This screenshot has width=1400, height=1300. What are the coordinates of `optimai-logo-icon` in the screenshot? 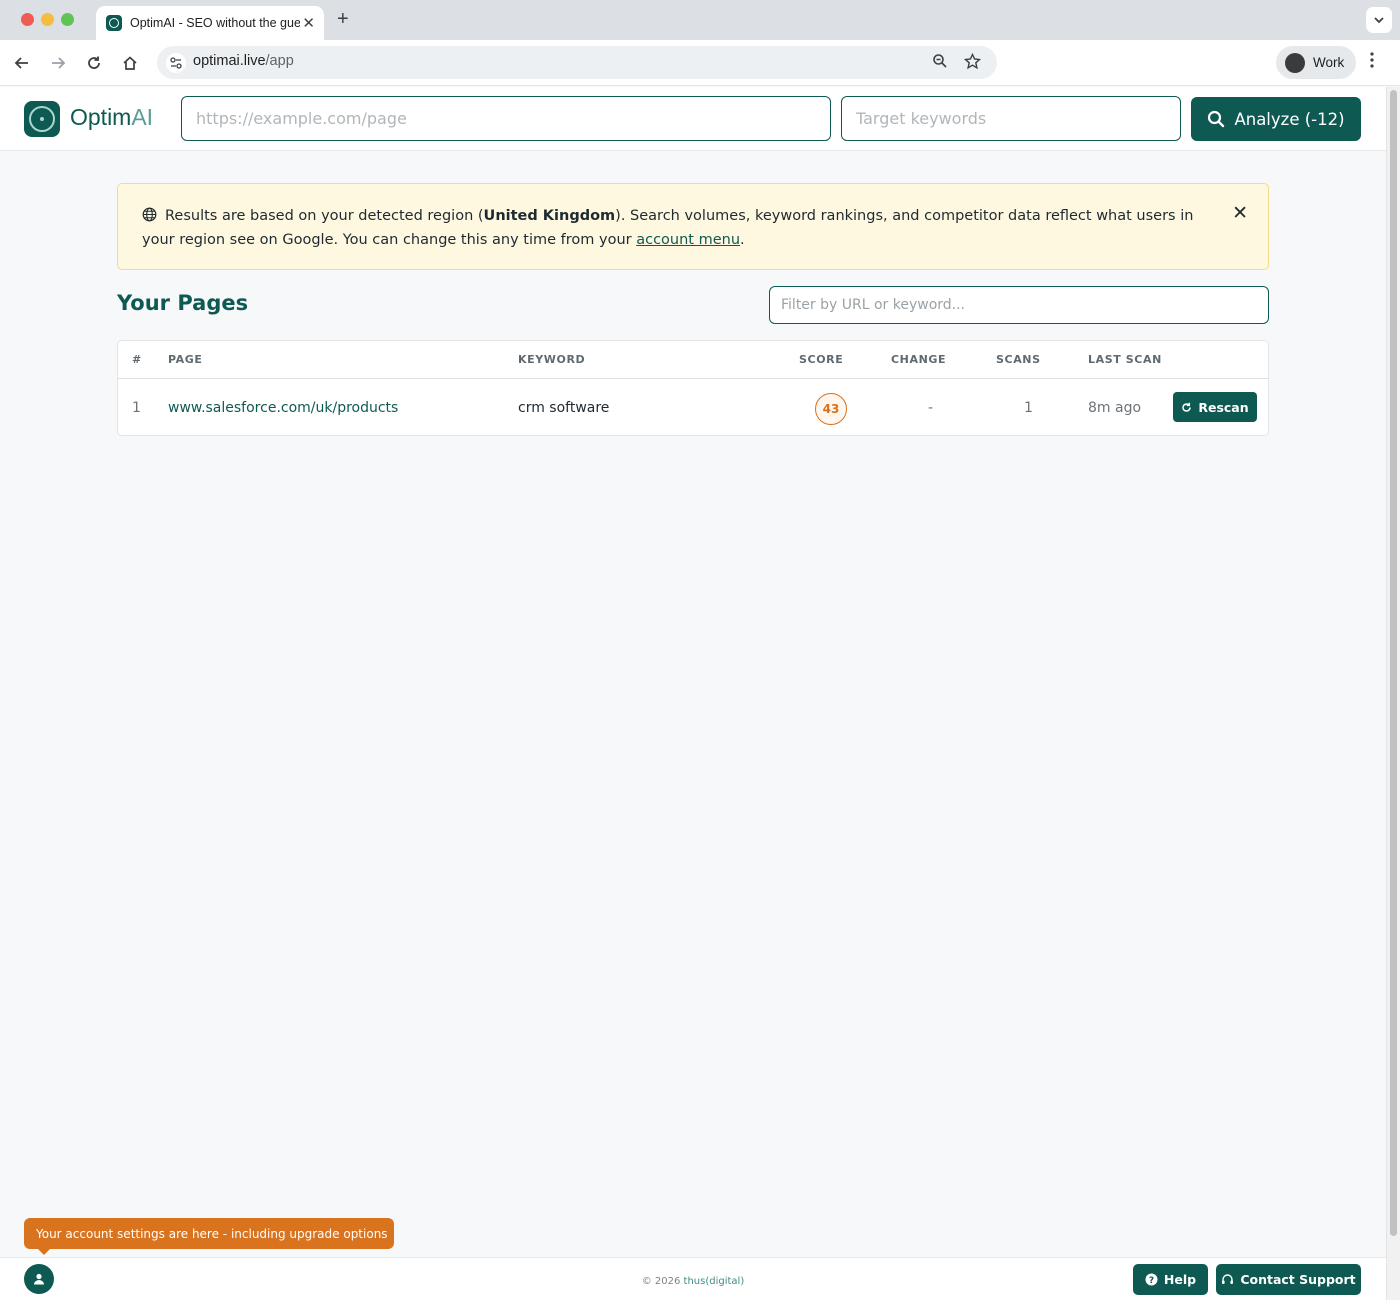 It's located at (42, 119).